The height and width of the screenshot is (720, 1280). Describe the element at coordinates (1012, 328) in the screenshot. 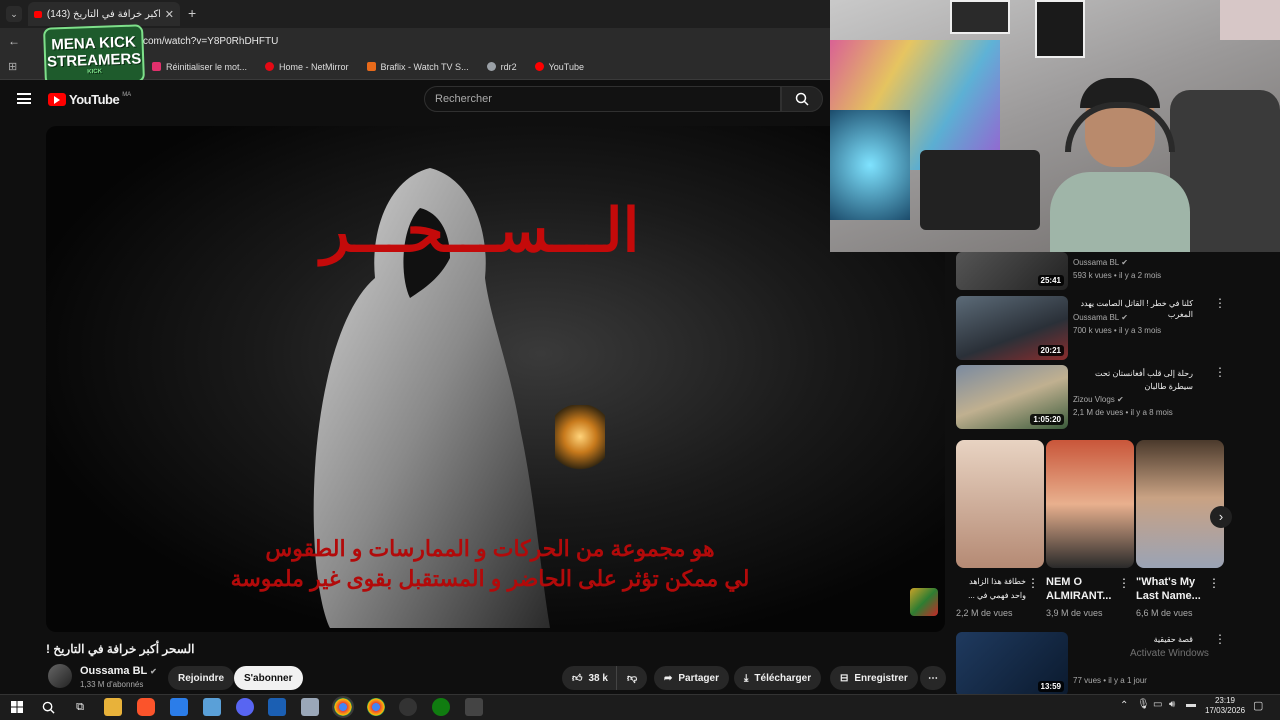

I see `video-thumbnail: 20:21` at that location.